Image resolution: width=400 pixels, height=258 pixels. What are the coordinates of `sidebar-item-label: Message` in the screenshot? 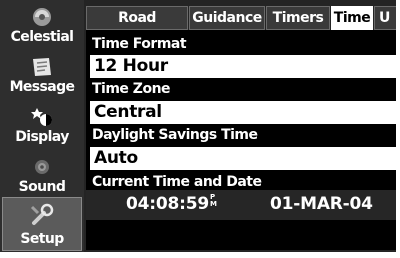 It's located at (42, 87).